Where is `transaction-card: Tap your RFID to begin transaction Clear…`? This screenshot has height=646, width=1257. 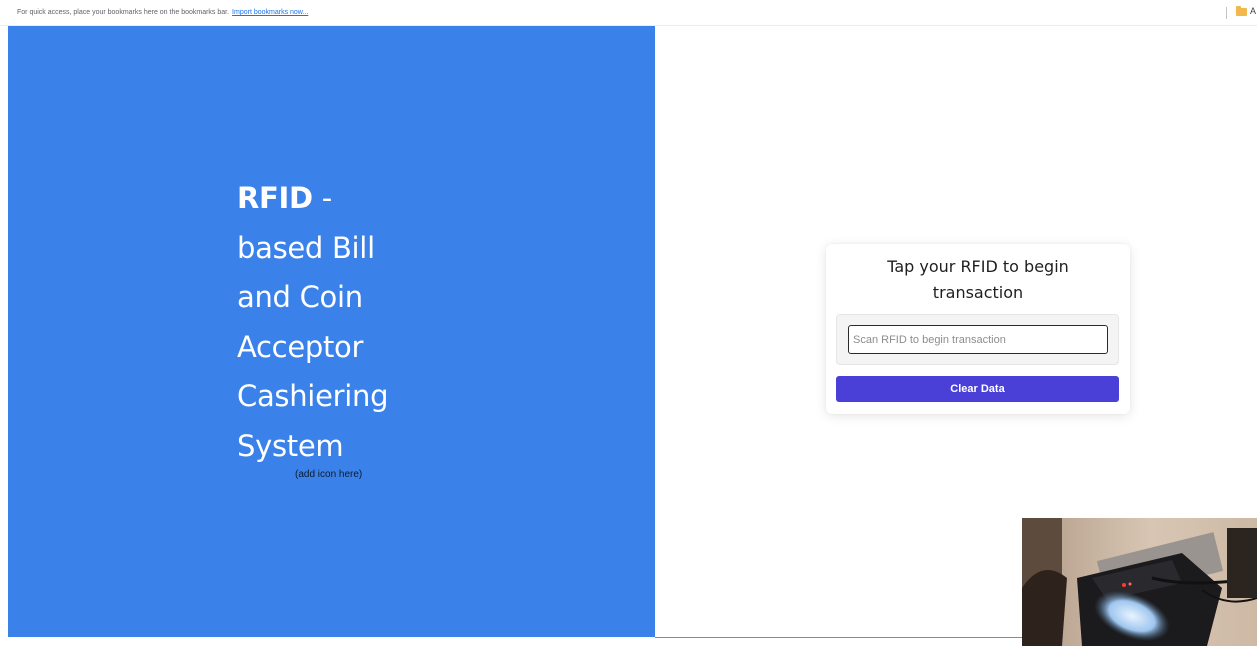
transaction-card: Tap your RFID to begin transaction Clear… is located at coordinates (978, 329).